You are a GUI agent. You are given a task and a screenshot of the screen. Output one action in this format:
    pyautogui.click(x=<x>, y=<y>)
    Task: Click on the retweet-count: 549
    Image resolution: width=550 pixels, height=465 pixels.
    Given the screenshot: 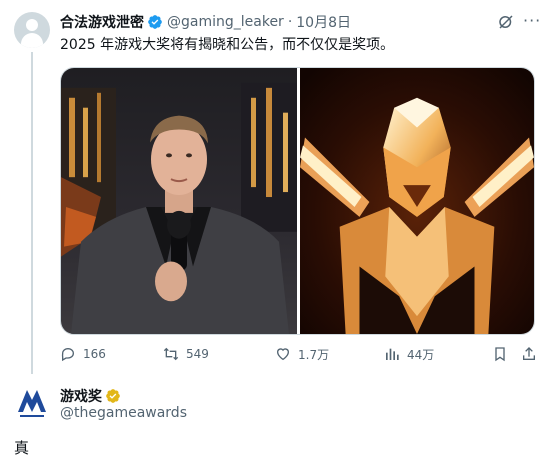 What is the action you would take?
    pyautogui.click(x=197, y=354)
    